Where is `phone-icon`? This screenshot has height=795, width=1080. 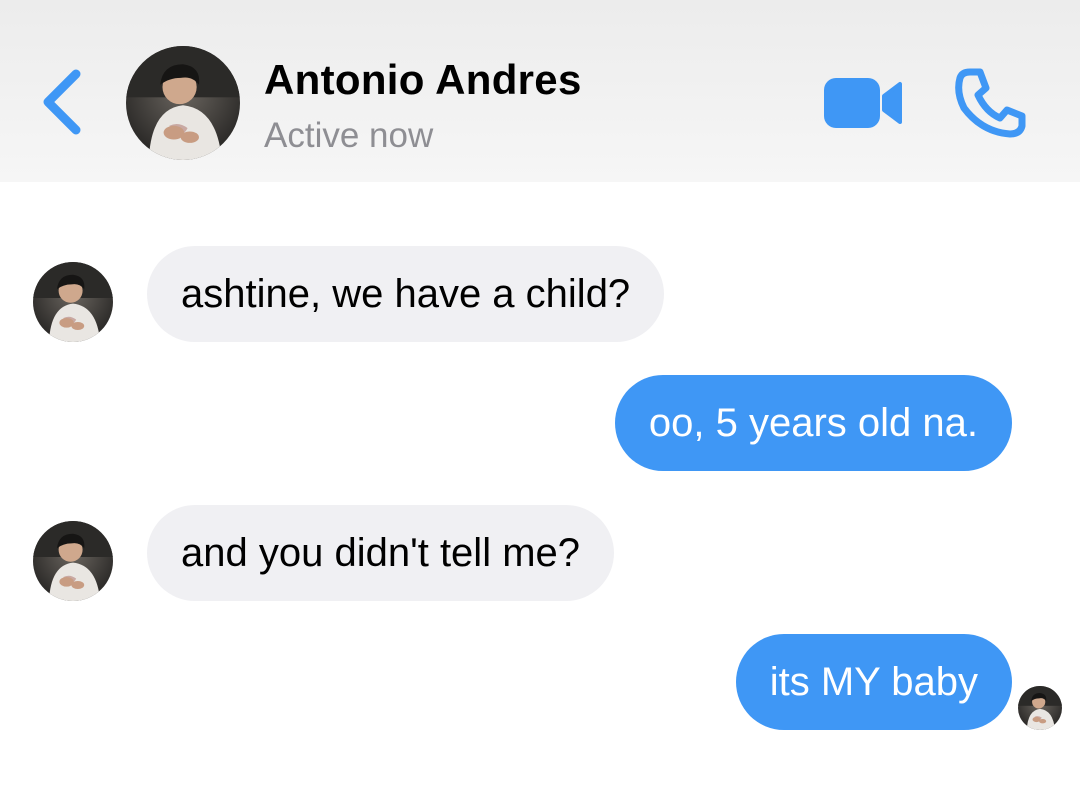
phone-icon is located at coordinates (990, 103).